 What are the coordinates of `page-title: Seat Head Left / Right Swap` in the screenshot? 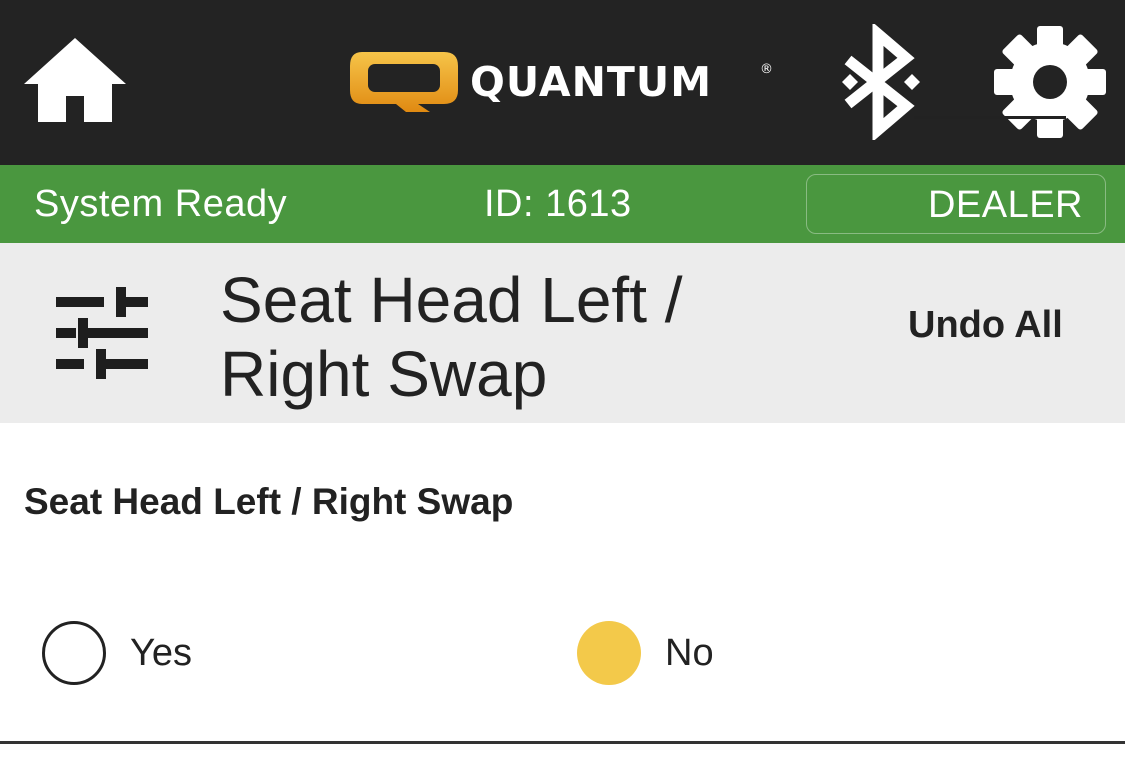 It's located at (451, 337).